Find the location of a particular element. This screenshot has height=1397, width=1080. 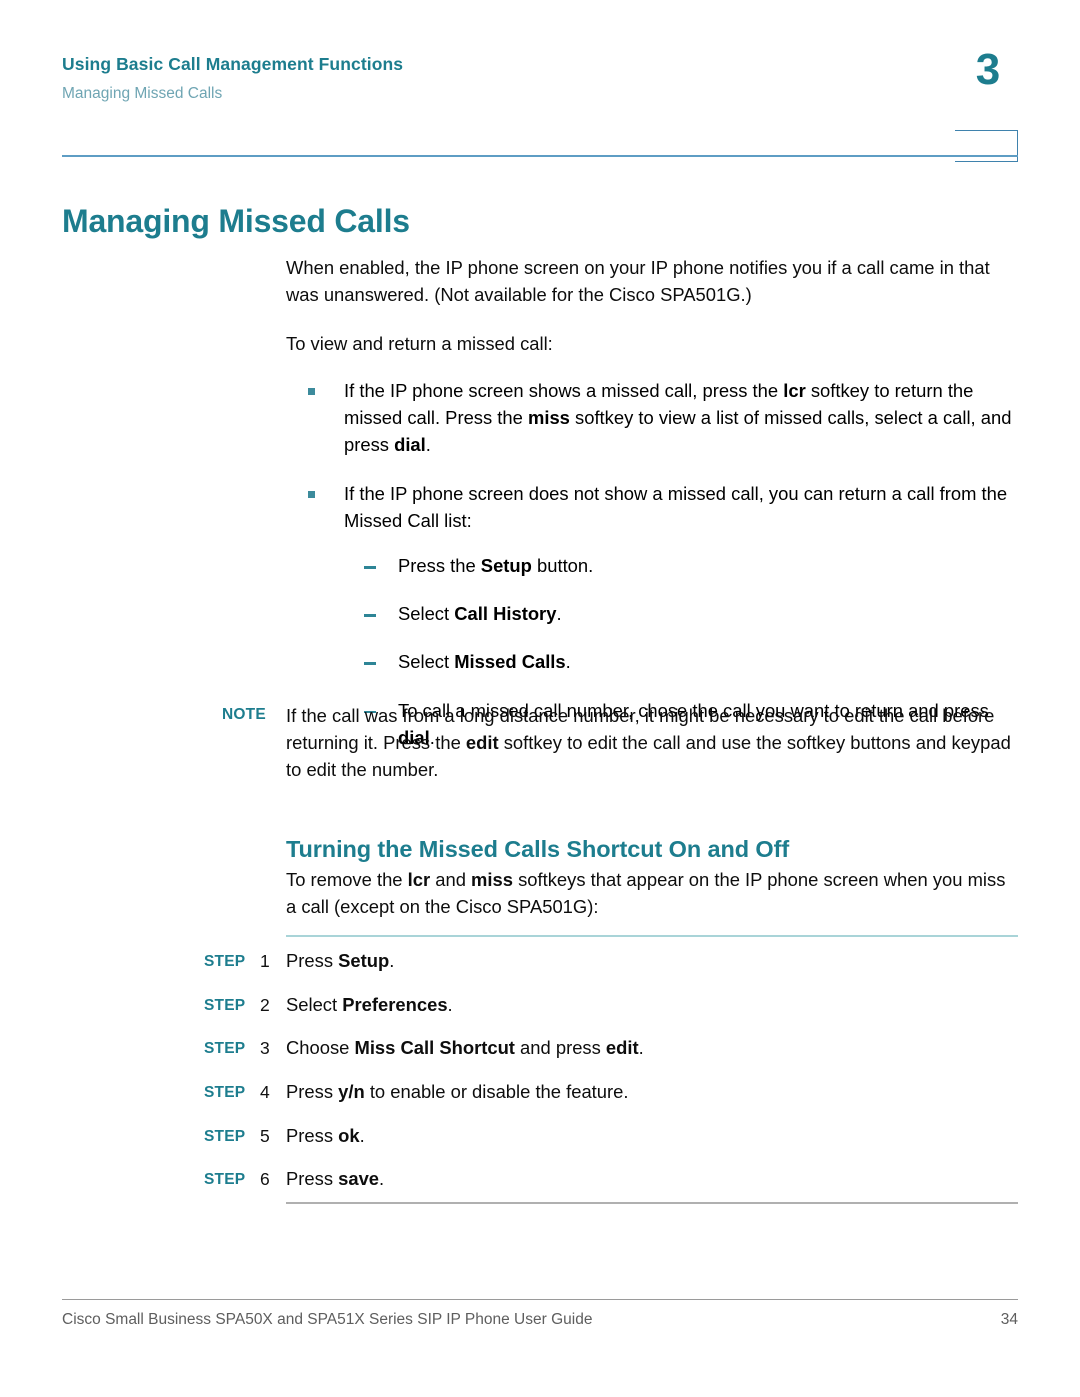

steps-divider-top is located at coordinates (652, 936).